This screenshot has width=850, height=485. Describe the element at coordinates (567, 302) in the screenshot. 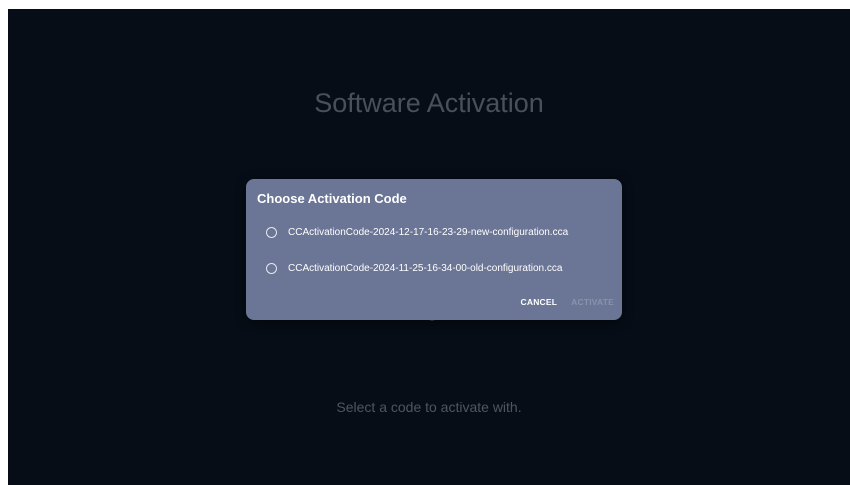

I see `dialog-actions: CANCEL ACTIVATE` at that location.